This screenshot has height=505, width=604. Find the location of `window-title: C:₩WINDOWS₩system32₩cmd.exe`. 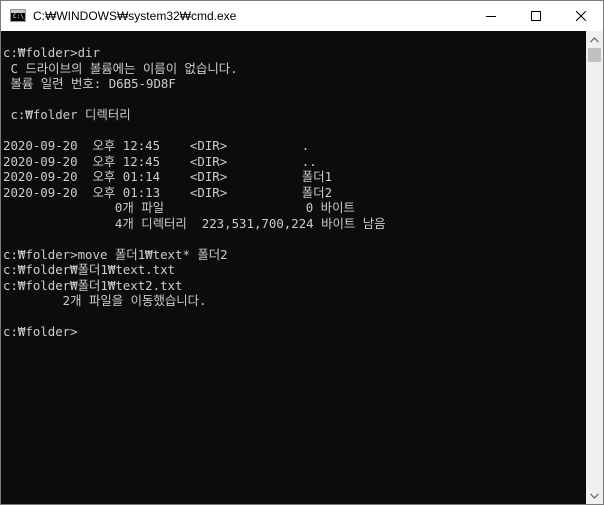

window-title: C:₩WINDOWS₩system32₩cmd.exe is located at coordinates (135, 16).